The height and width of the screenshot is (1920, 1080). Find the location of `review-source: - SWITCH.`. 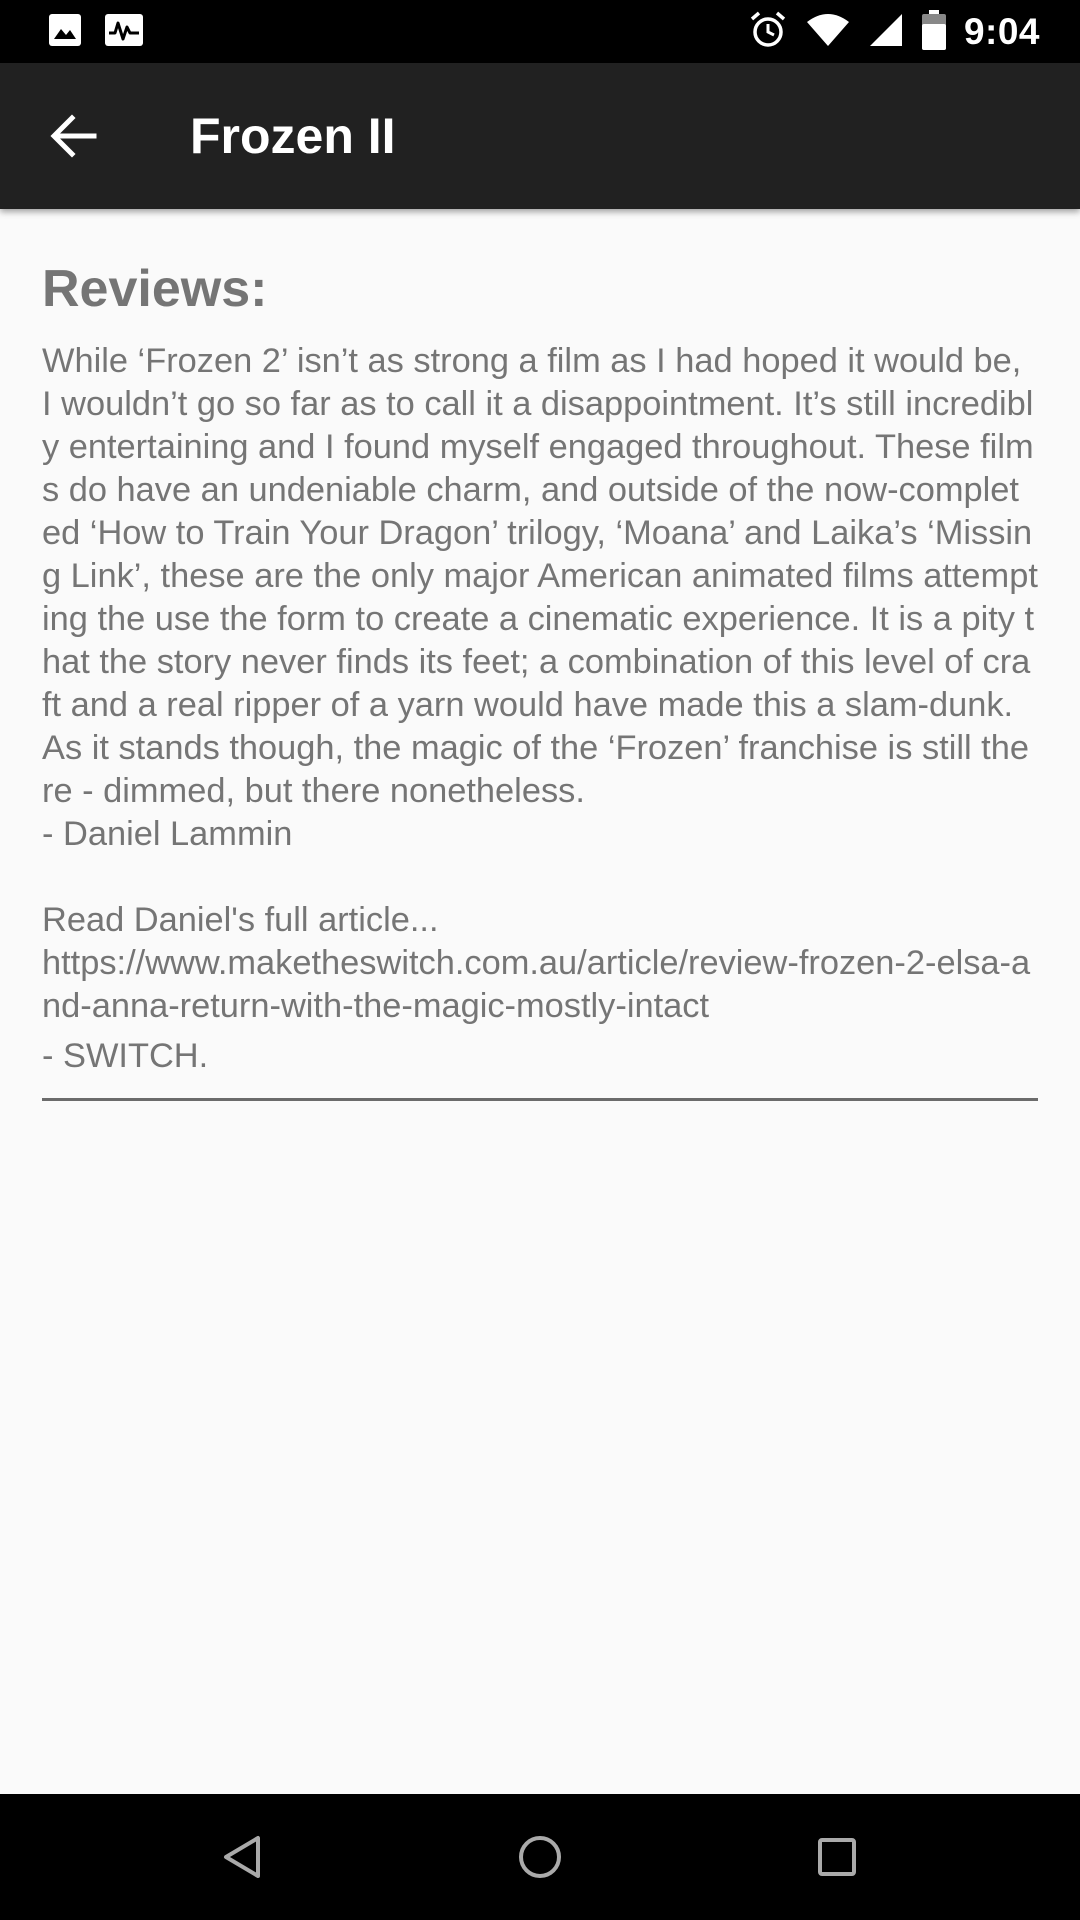

review-source: - SWITCH. is located at coordinates (125, 1056).